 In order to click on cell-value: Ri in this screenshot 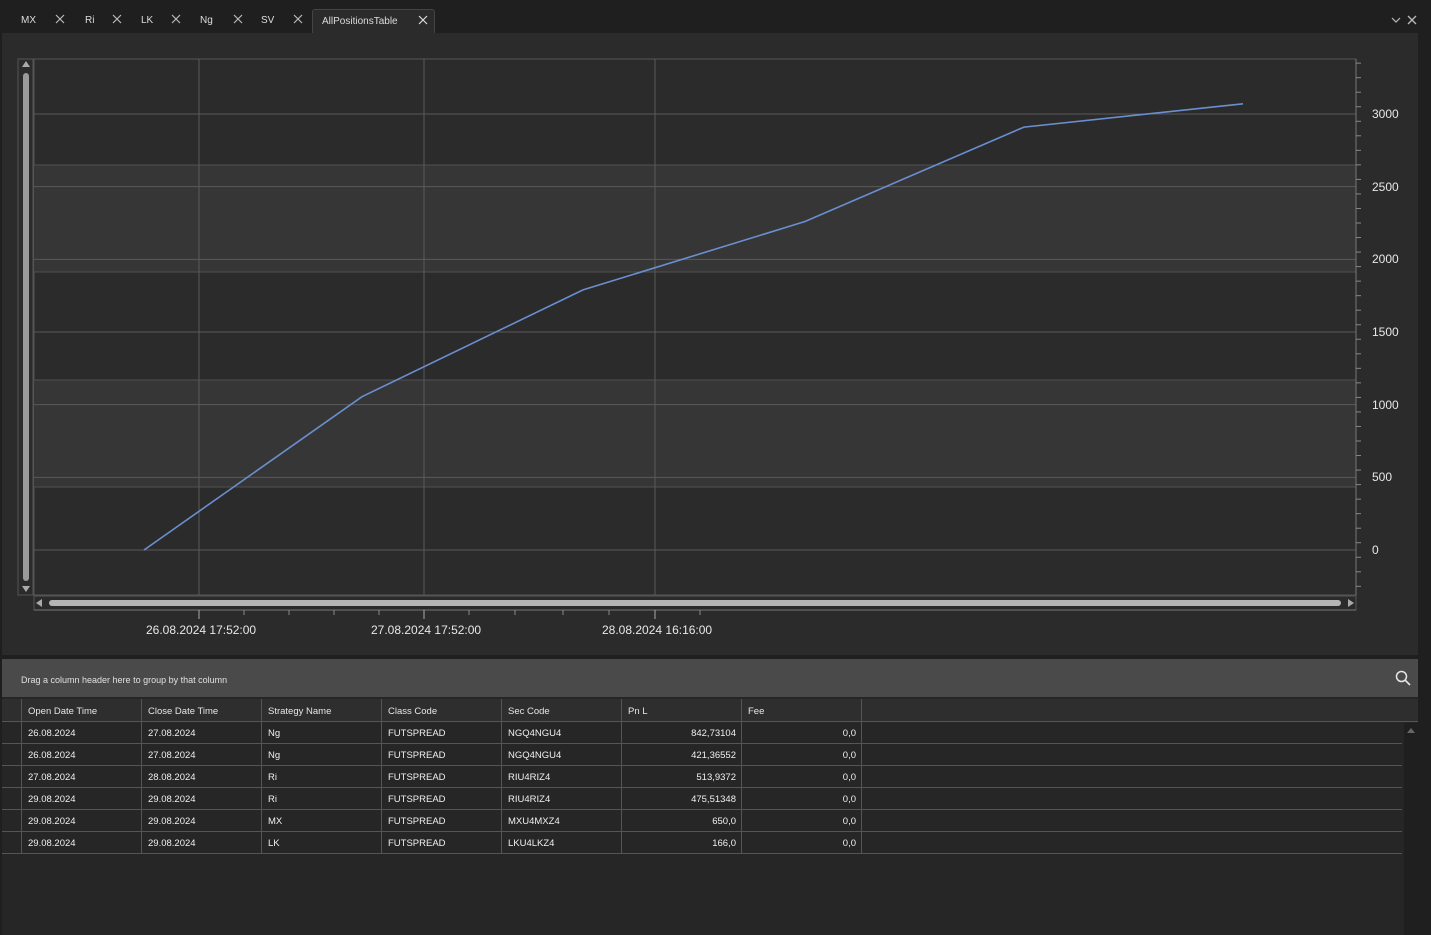, I will do `click(272, 777)`.